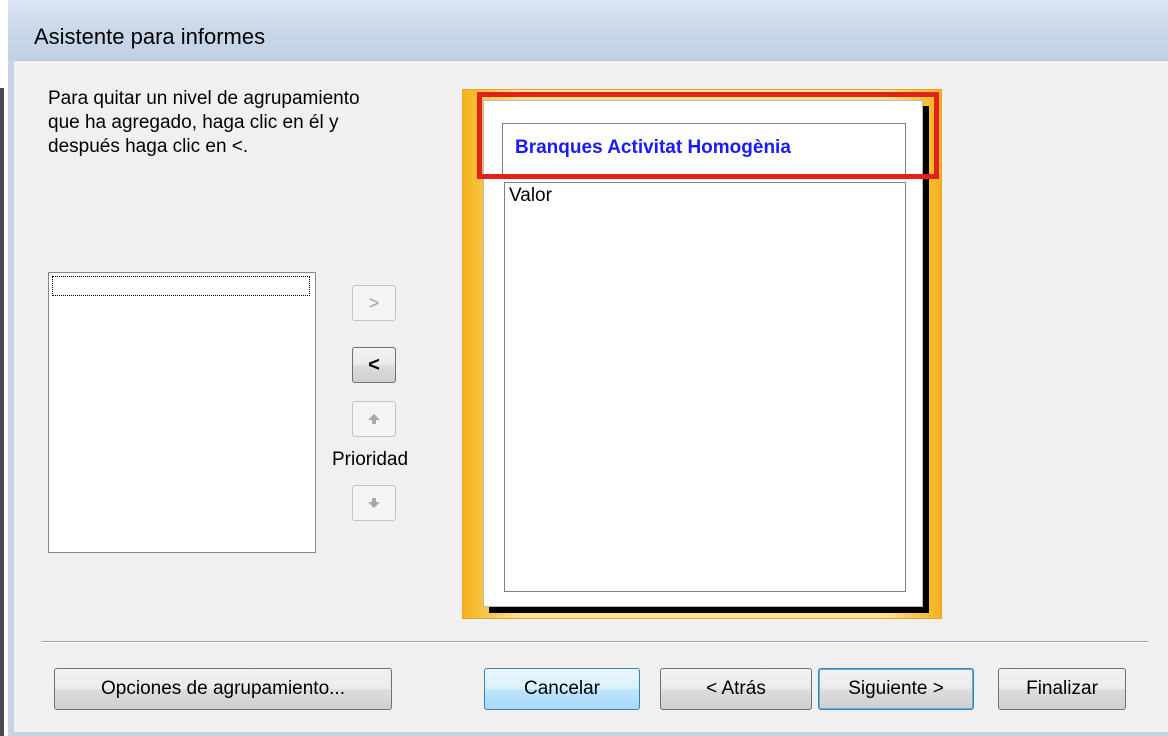 The width and height of the screenshot is (1168, 736). I want to click on back-button: < Atrás, so click(736, 689).